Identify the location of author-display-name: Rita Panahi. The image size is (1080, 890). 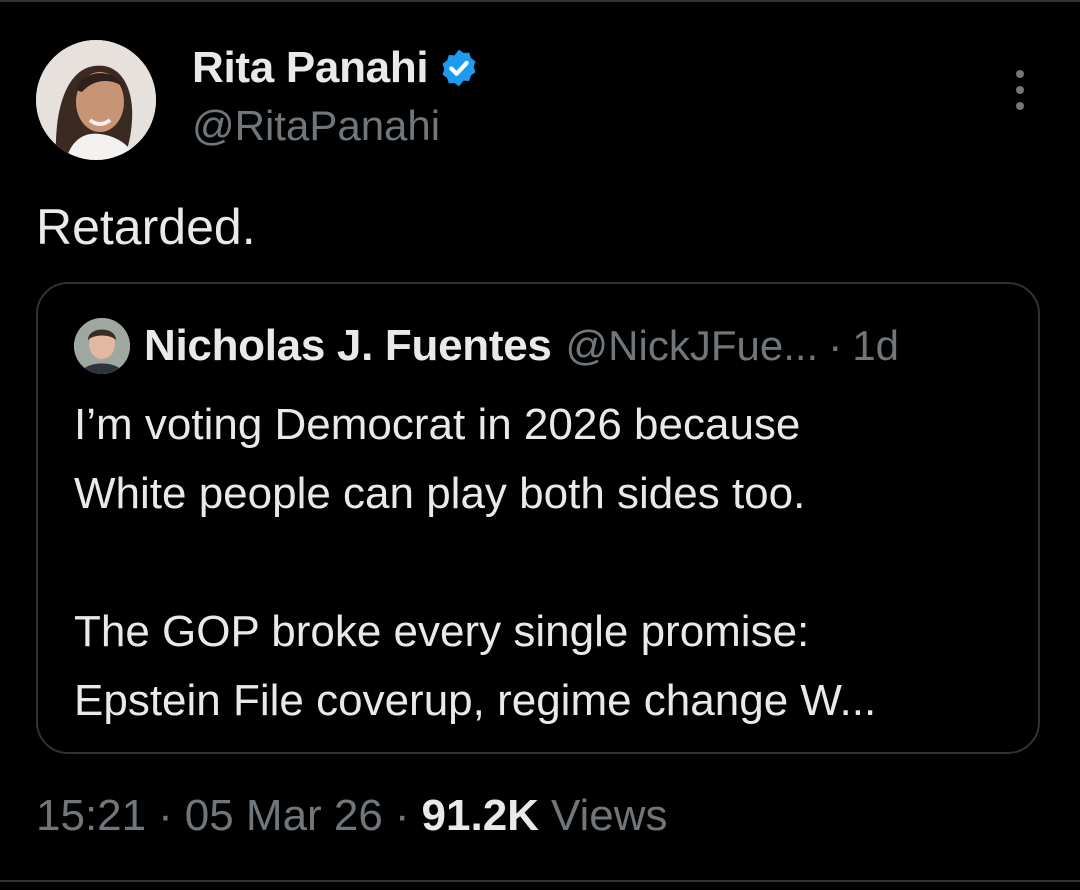
(310, 68).